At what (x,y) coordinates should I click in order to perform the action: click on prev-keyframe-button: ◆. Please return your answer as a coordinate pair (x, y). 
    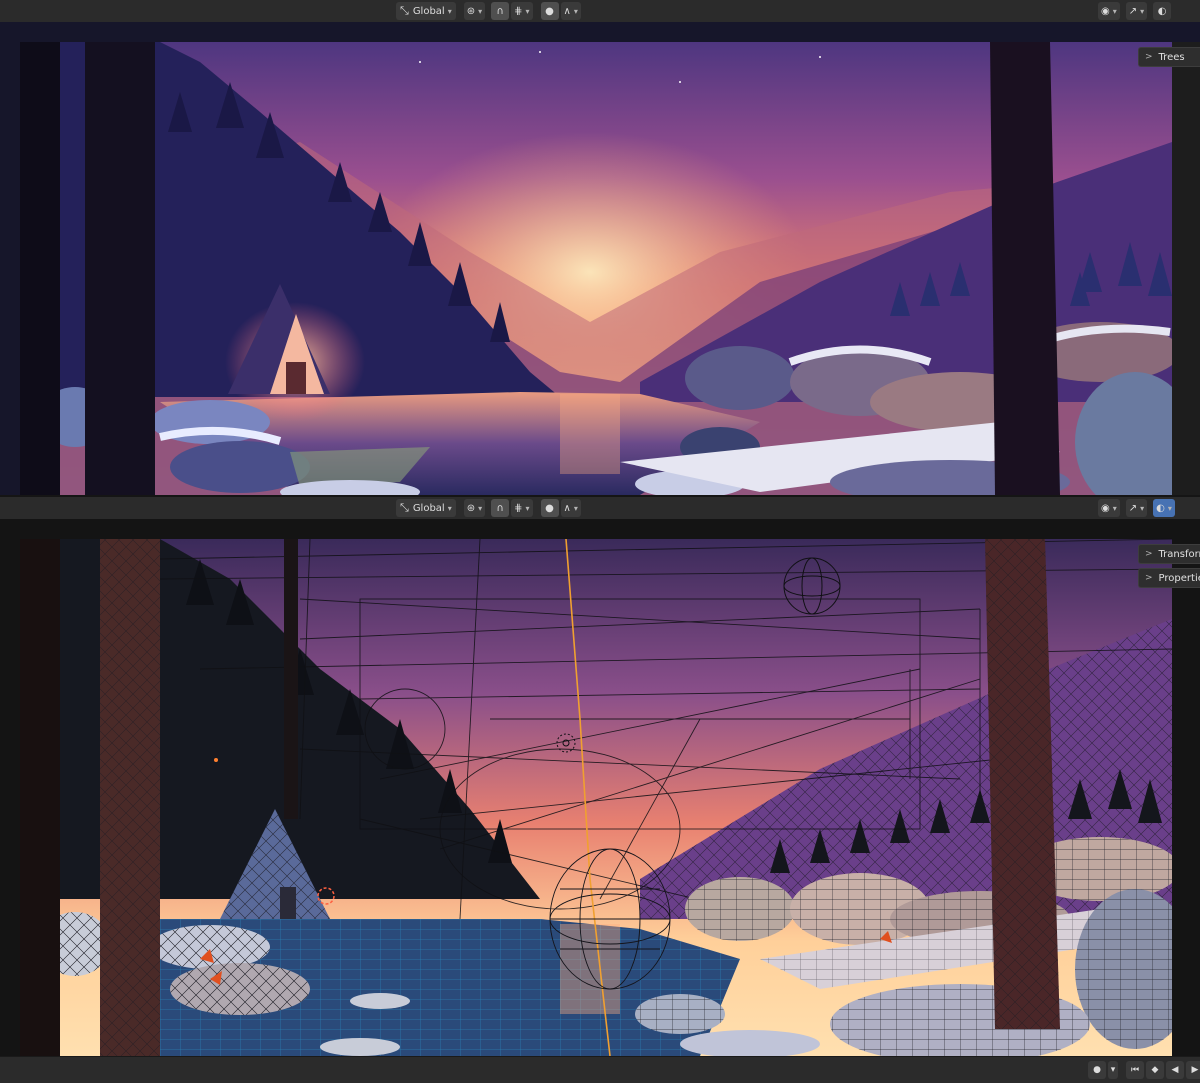
    Looking at the image, I should click on (1155, 1070).